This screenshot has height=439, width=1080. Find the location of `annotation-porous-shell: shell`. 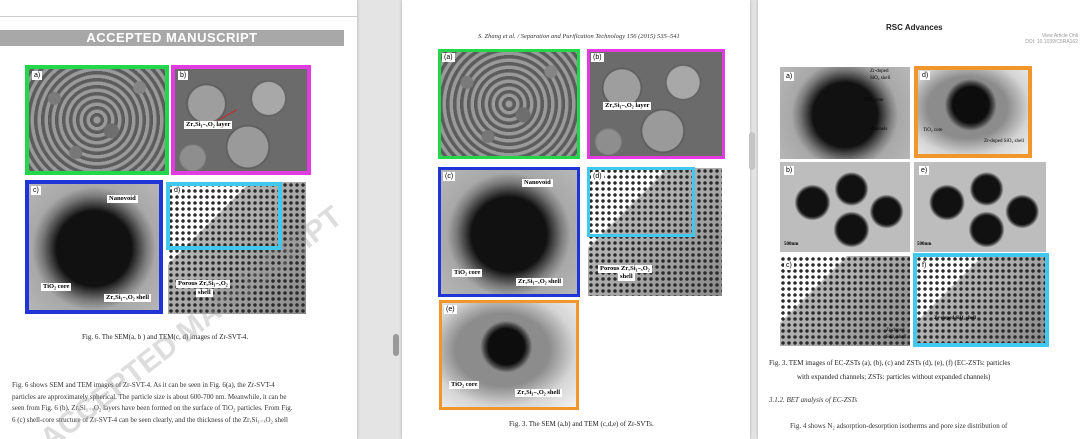

annotation-porous-shell: shell is located at coordinates (626, 277).